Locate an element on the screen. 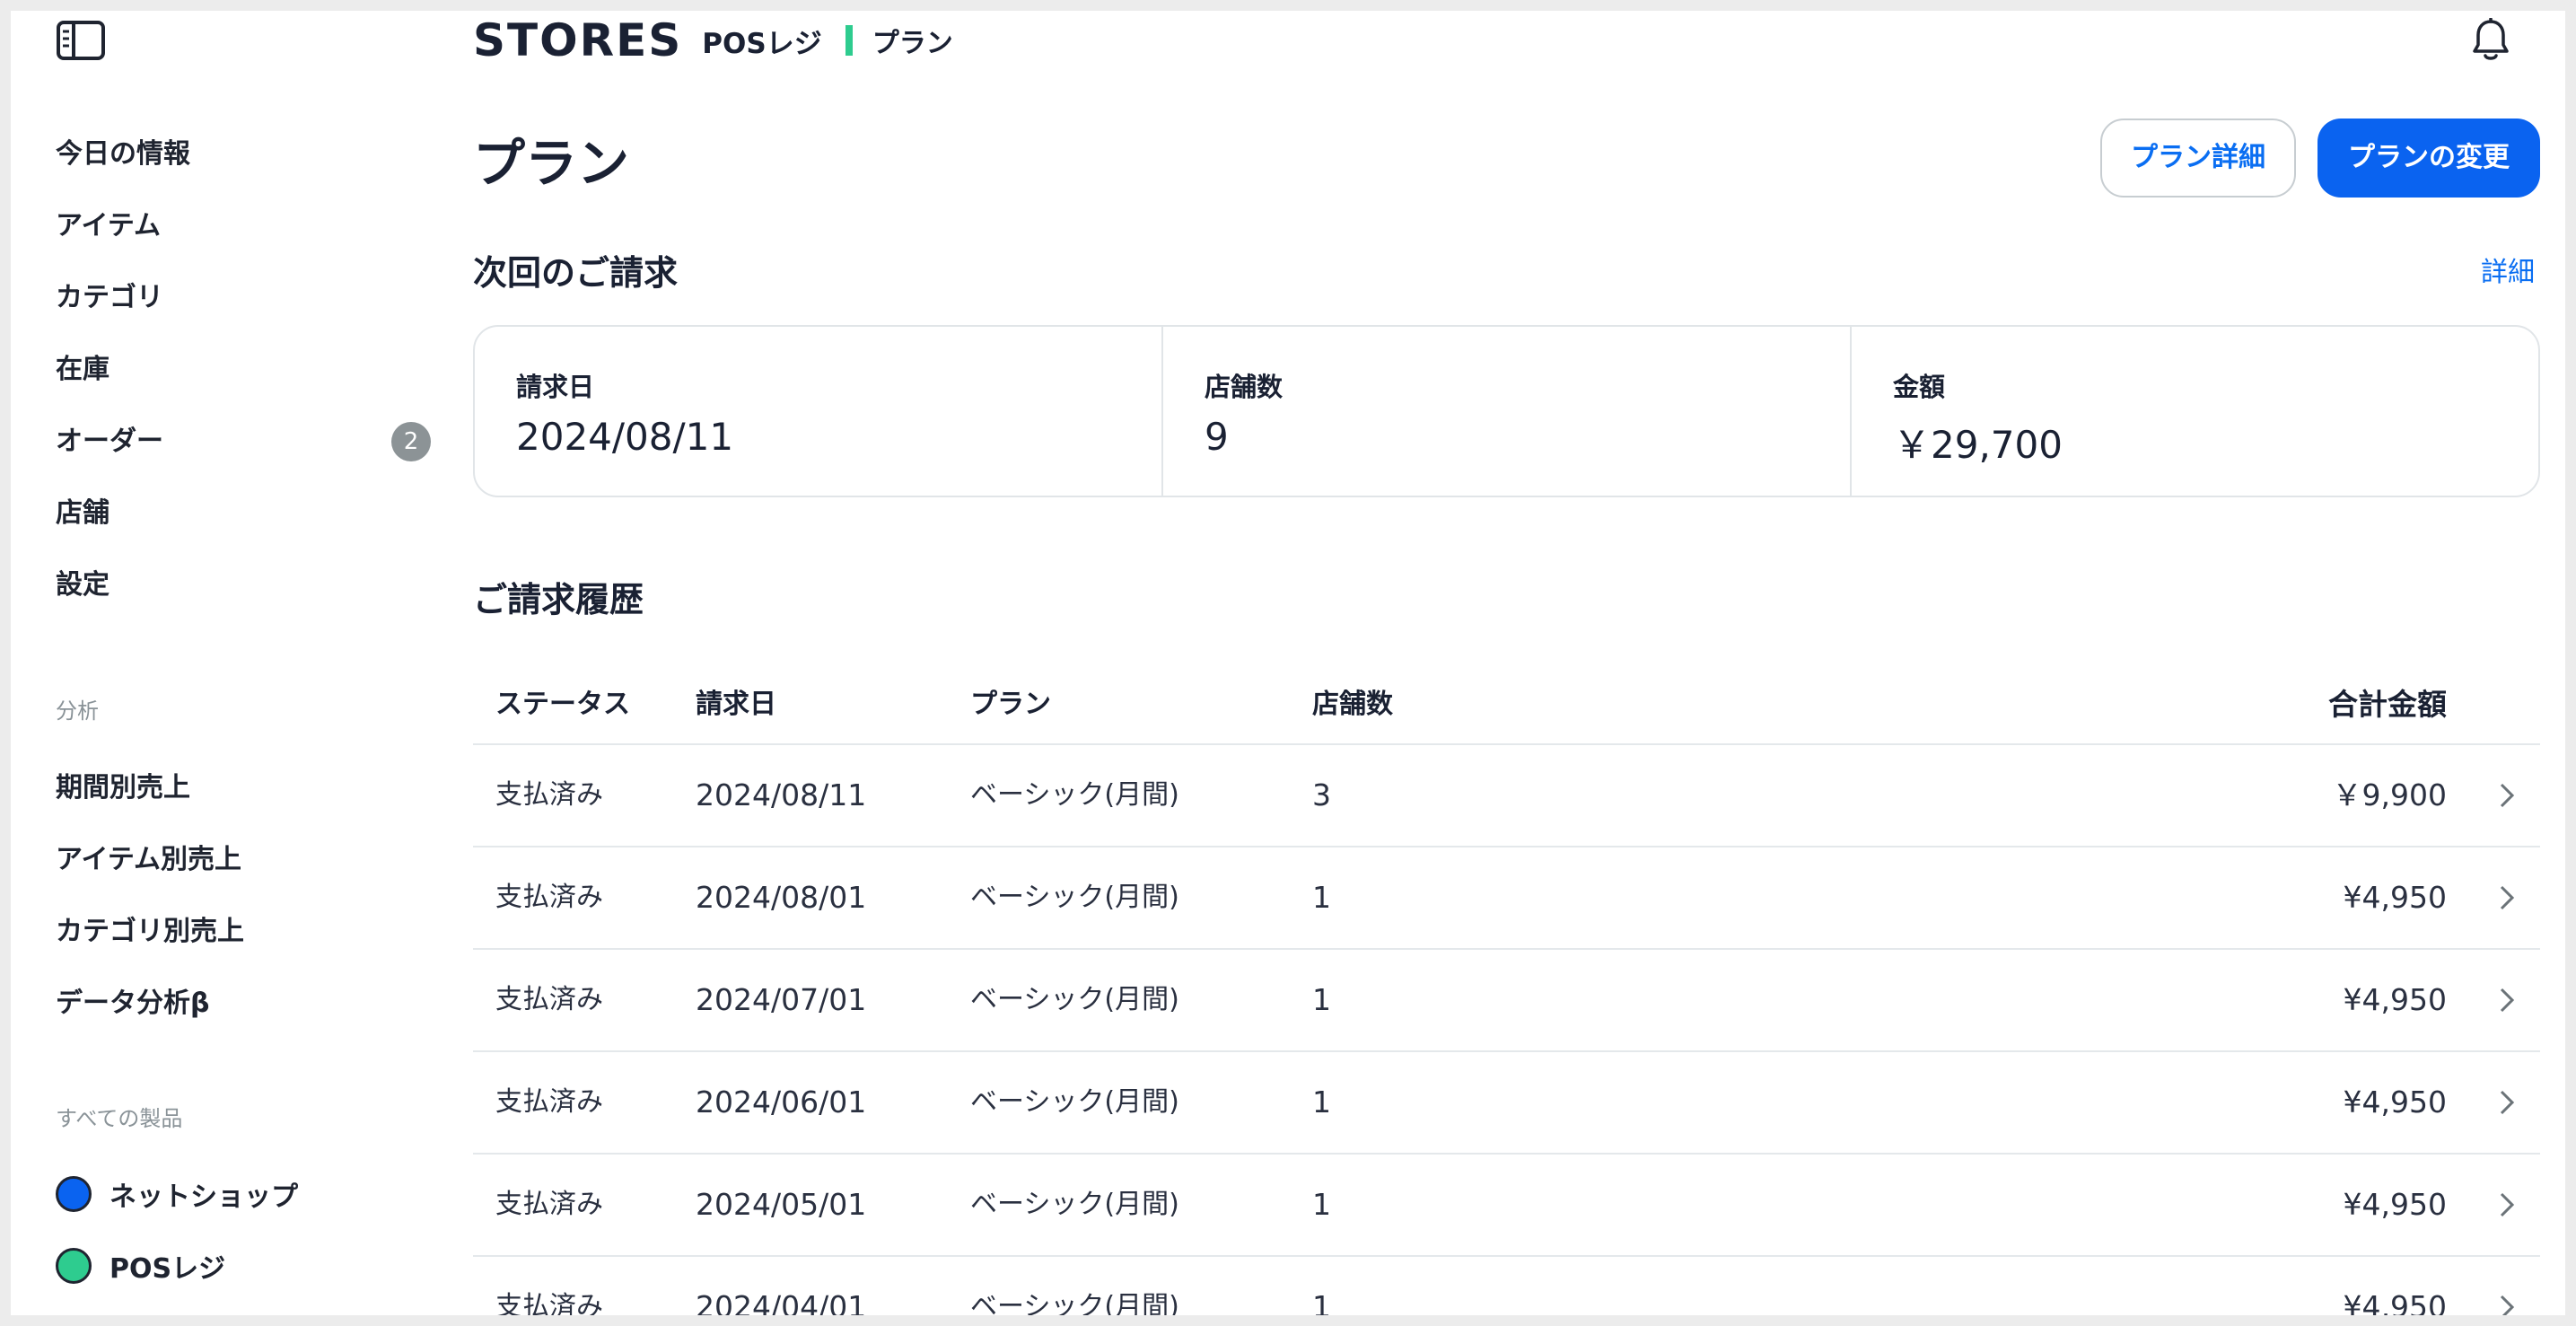 This screenshot has height=1326, width=2576. sidebar-item-stores: 店舗 is located at coordinates (83, 513).